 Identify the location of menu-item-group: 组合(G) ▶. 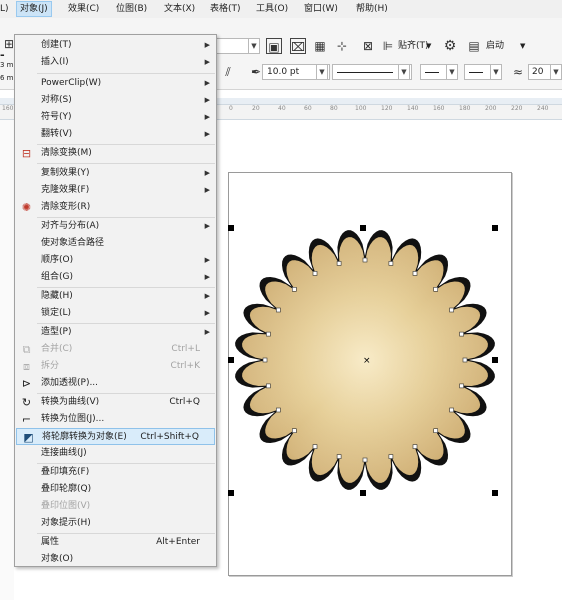
(115, 277).